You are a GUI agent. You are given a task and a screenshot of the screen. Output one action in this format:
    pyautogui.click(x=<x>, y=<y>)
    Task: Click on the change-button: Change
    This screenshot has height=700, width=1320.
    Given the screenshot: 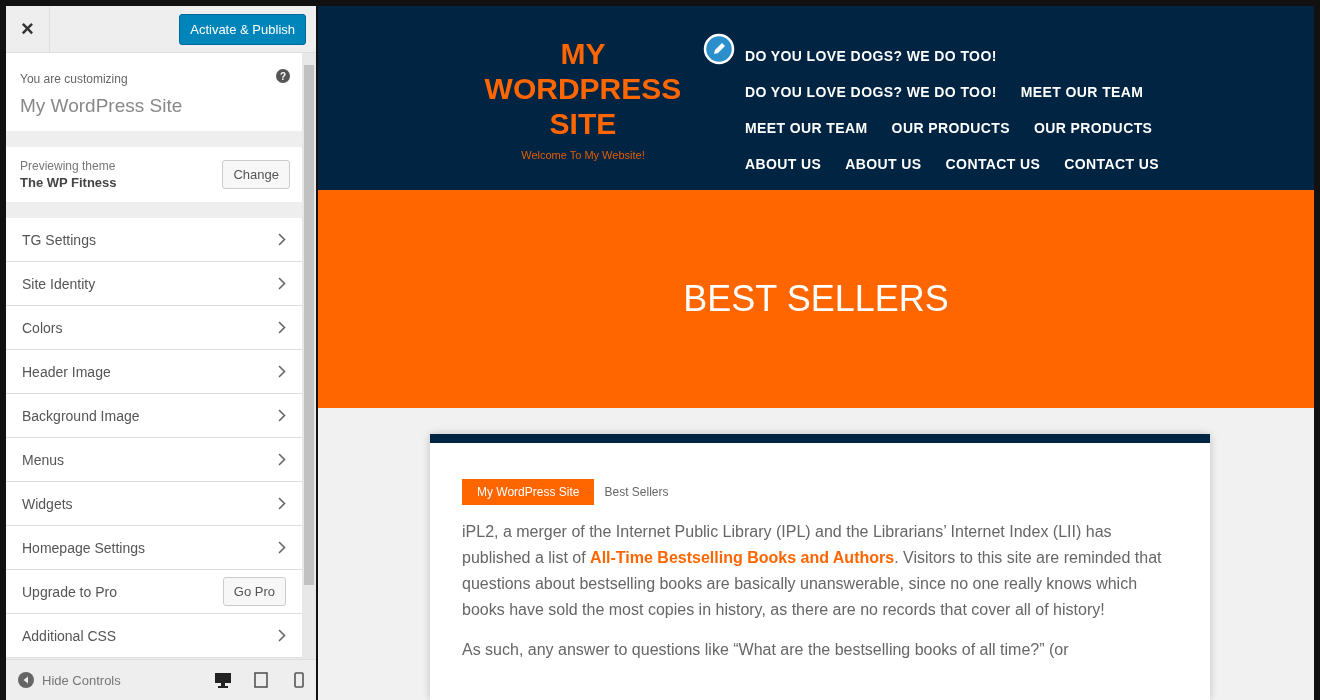 What is the action you would take?
    pyautogui.click(x=256, y=174)
    